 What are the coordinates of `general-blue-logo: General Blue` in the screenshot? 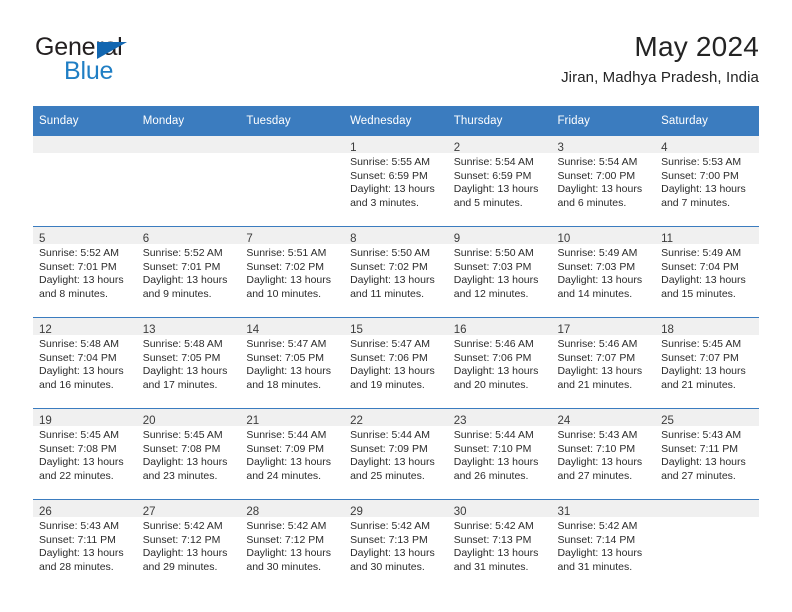 It's located at (133, 63).